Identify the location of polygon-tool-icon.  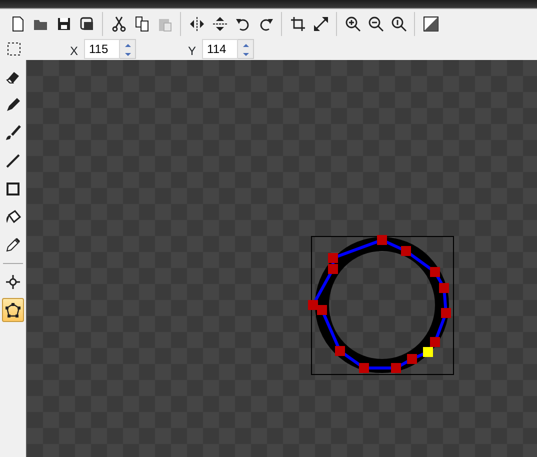
(13, 310).